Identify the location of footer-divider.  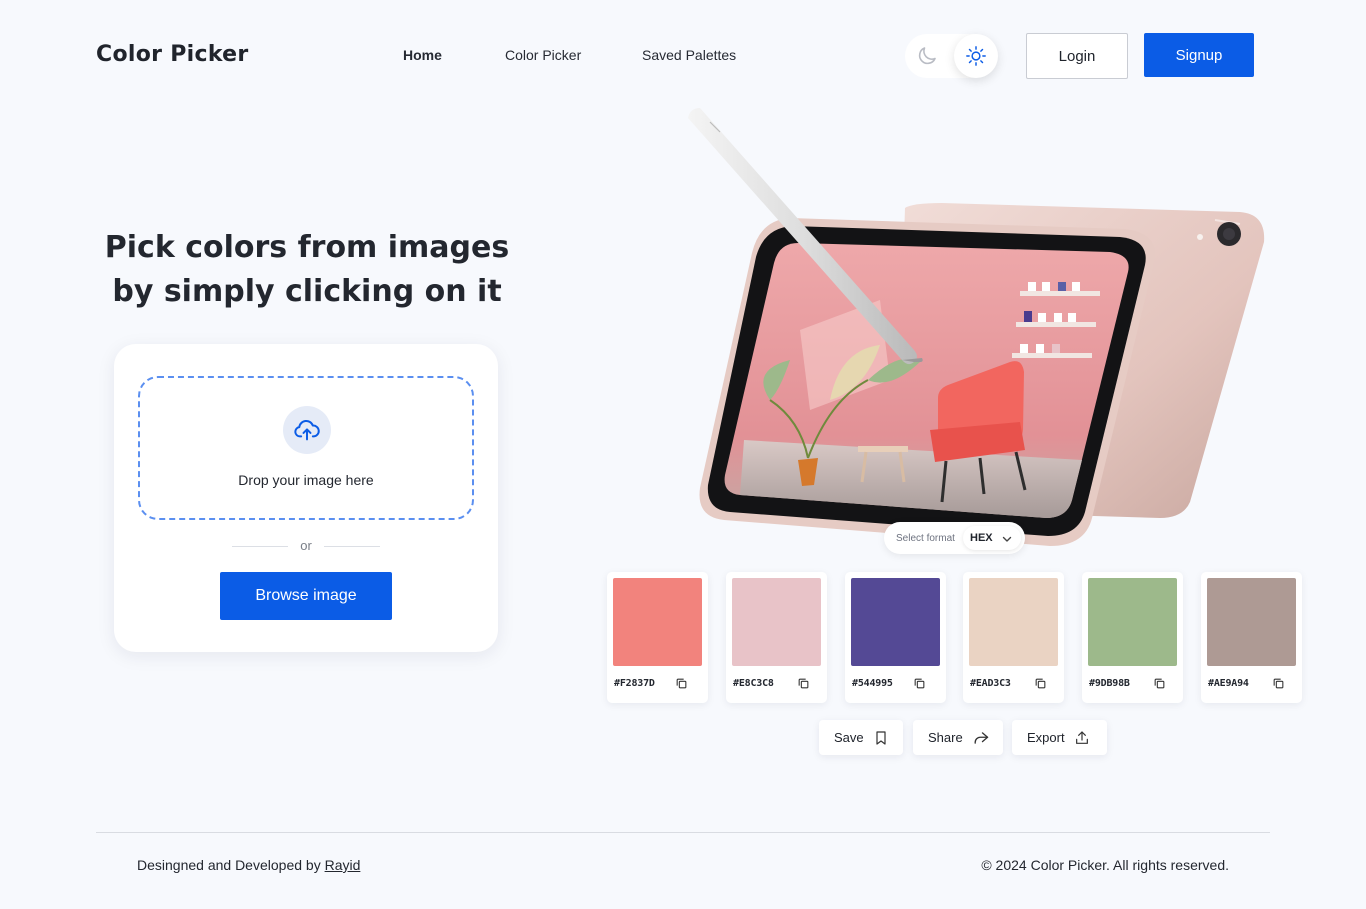
(683, 832).